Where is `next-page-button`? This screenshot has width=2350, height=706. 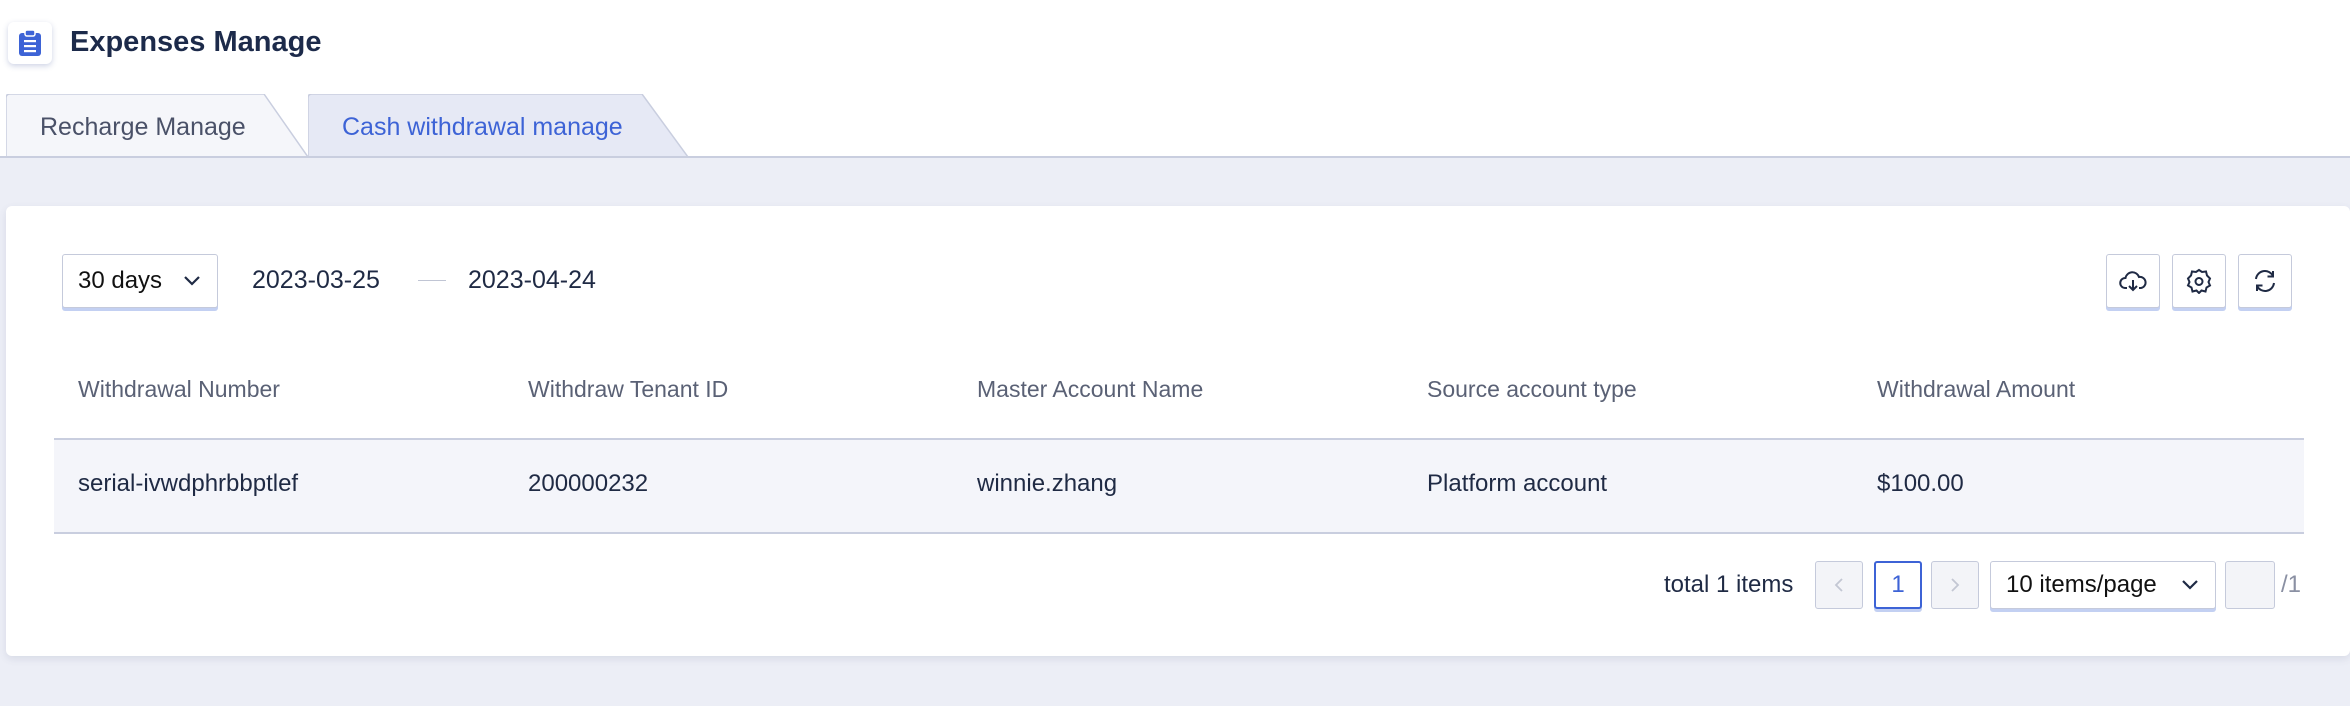 next-page-button is located at coordinates (1955, 585).